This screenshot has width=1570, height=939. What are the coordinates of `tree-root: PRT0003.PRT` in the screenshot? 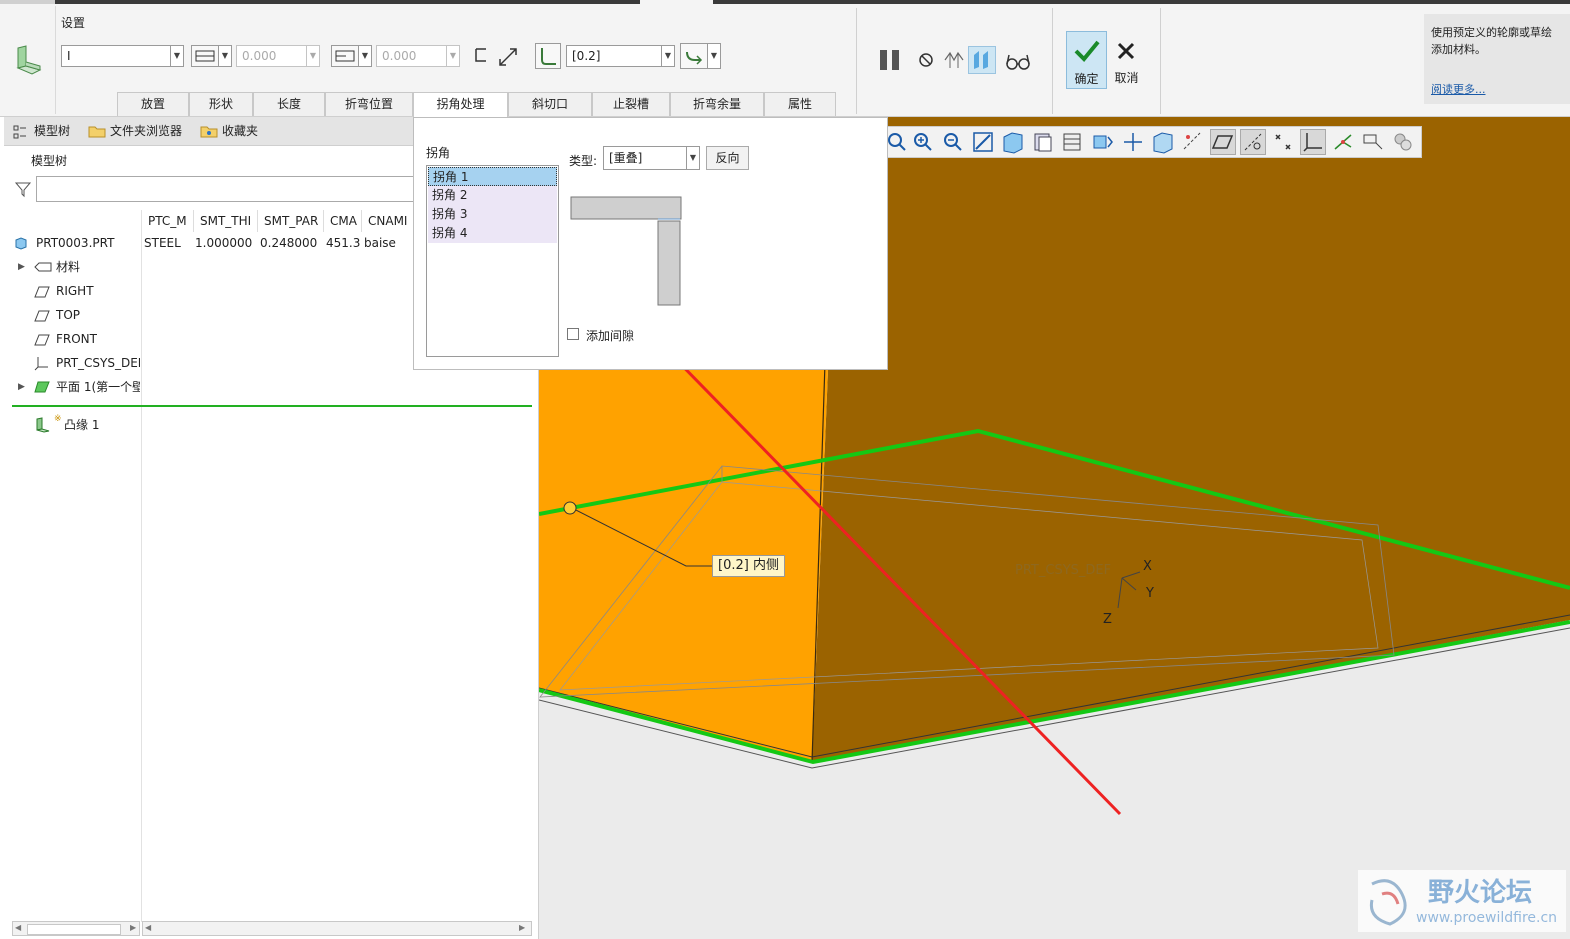 It's located at (77, 243).